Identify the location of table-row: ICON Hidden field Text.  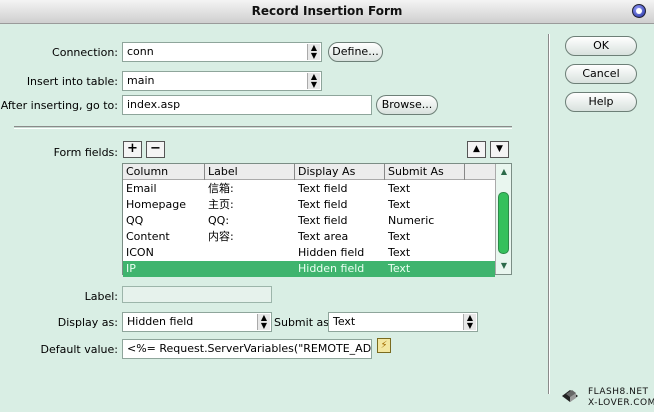
(309, 253).